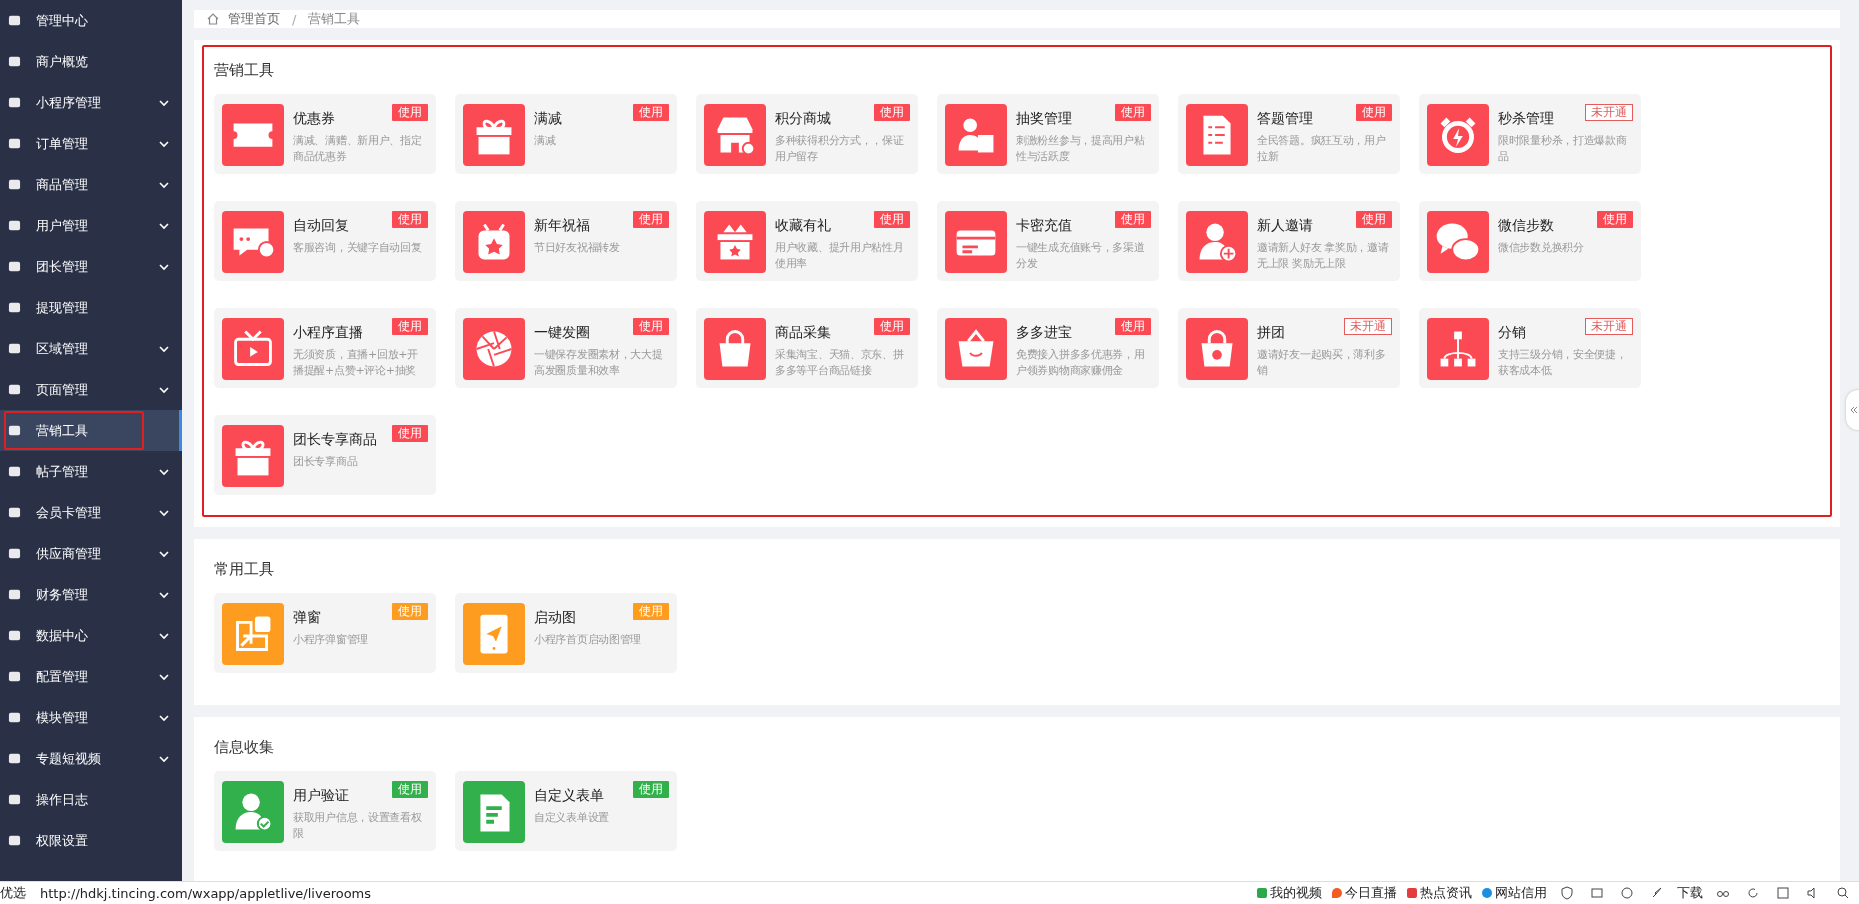 The width and height of the screenshot is (1859, 904). I want to click on tool-description: 小程序弹窗管理, so click(331, 640).